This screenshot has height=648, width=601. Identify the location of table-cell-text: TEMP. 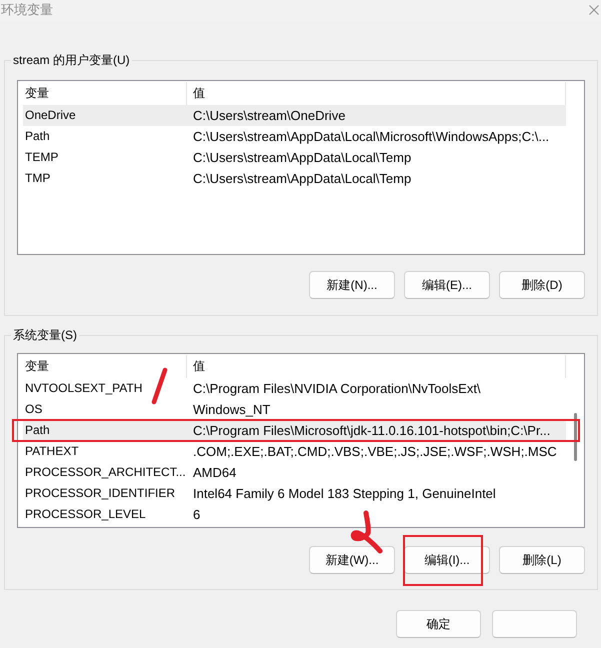
(41, 157).